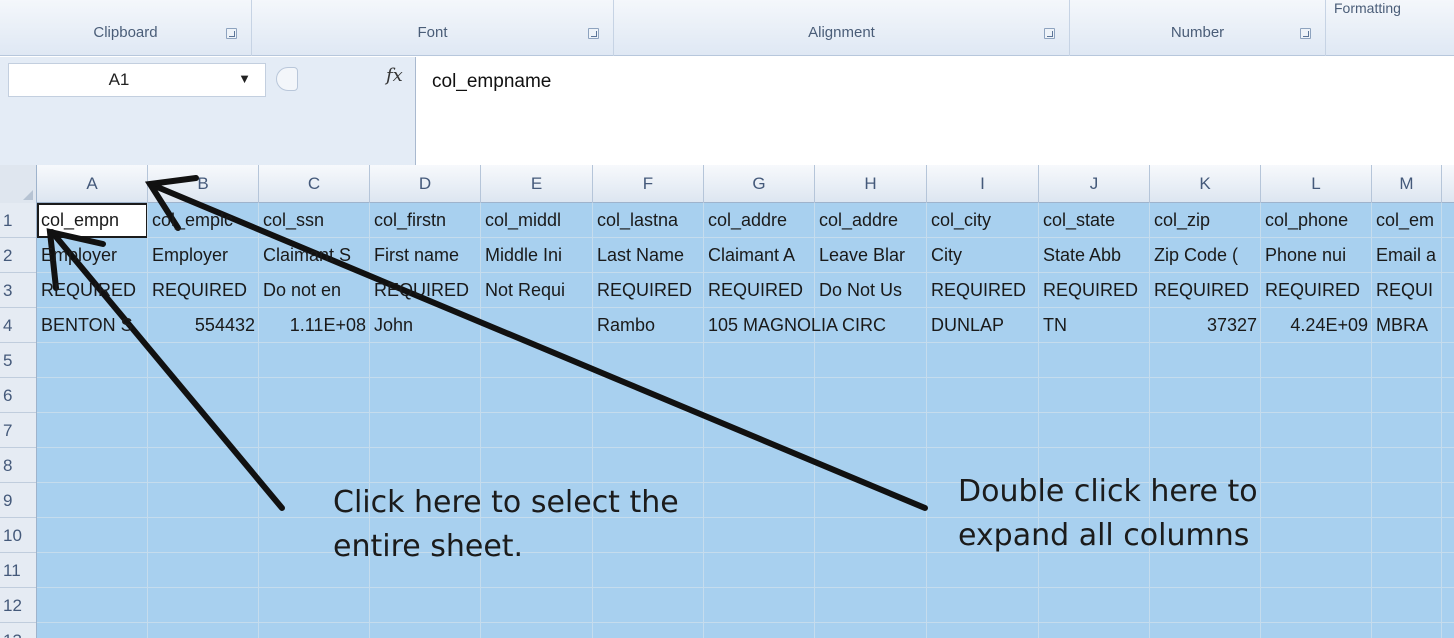 The height and width of the screenshot is (638, 1454). I want to click on cell-g4: 105 MAGNOLIA CIRC, so click(795, 325).